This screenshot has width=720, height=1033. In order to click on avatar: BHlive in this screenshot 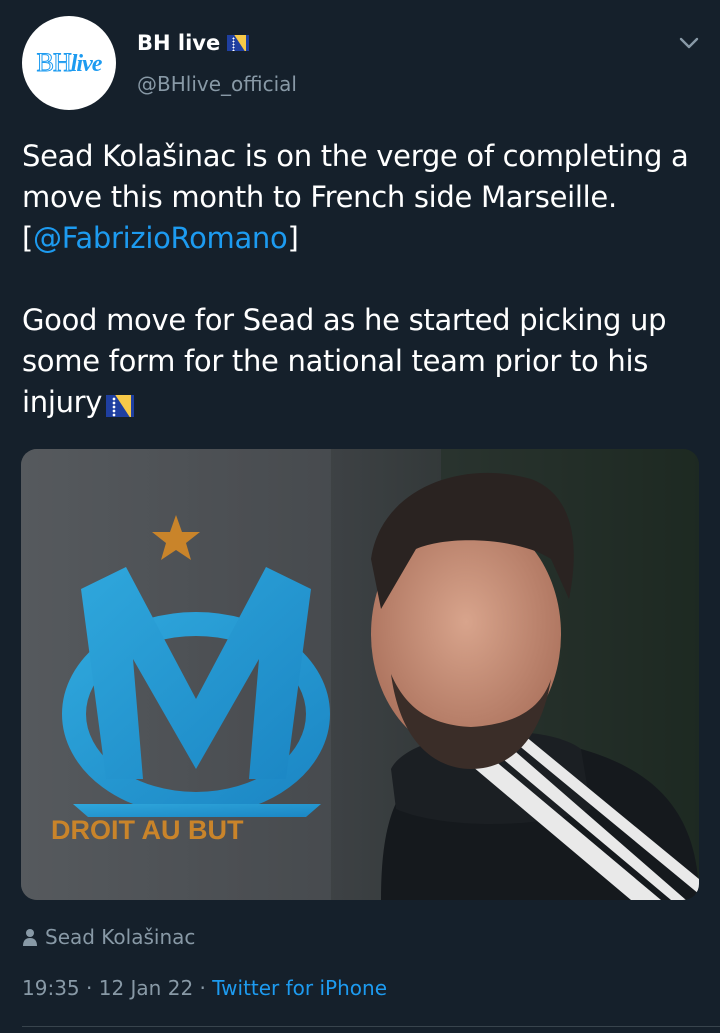, I will do `click(69, 63)`.